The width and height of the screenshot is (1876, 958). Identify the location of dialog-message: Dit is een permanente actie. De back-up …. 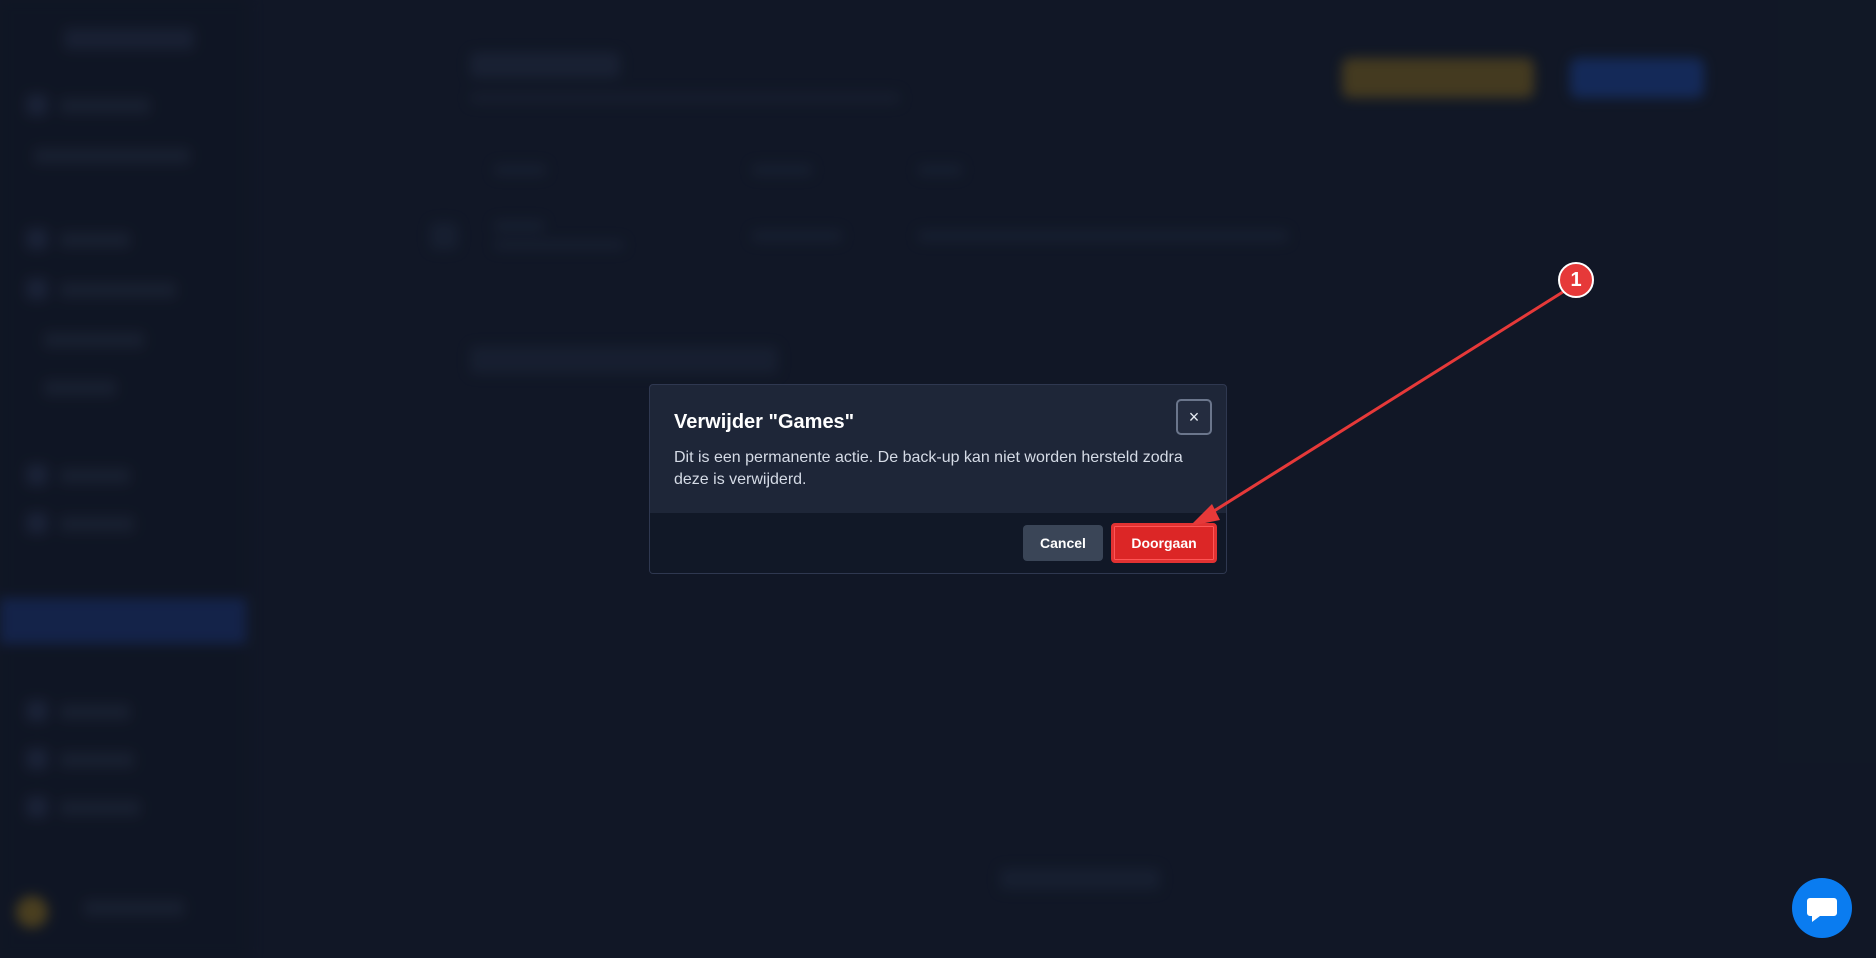
(928, 468).